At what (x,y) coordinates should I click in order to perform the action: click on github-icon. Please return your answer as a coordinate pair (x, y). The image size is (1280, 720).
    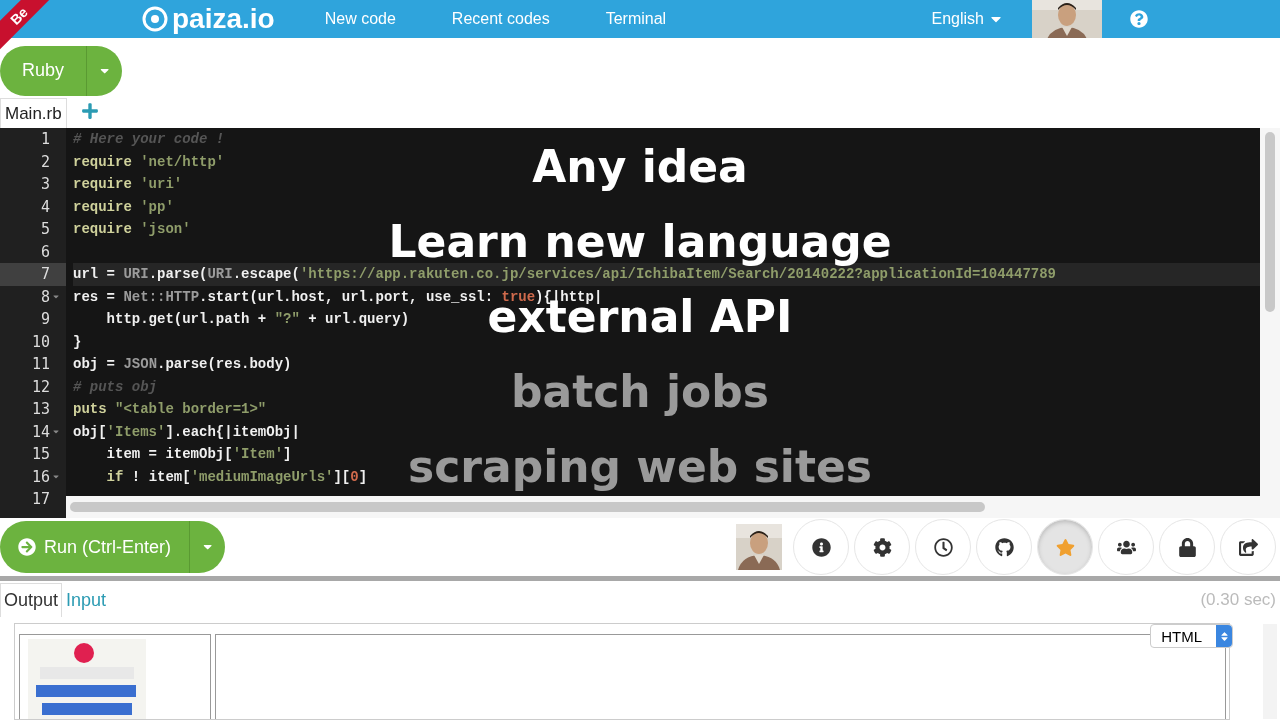
    Looking at the image, I should click on (1004, 547).